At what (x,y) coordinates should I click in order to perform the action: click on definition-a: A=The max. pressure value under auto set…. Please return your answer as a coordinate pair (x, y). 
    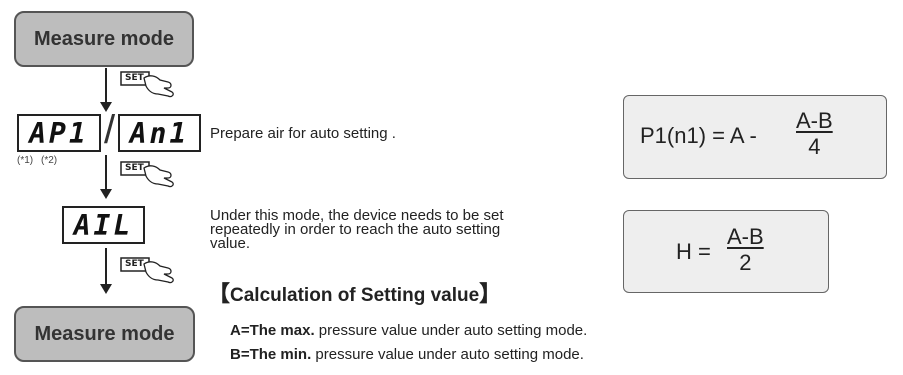
    Looking at the image, I should click on (408, 330).